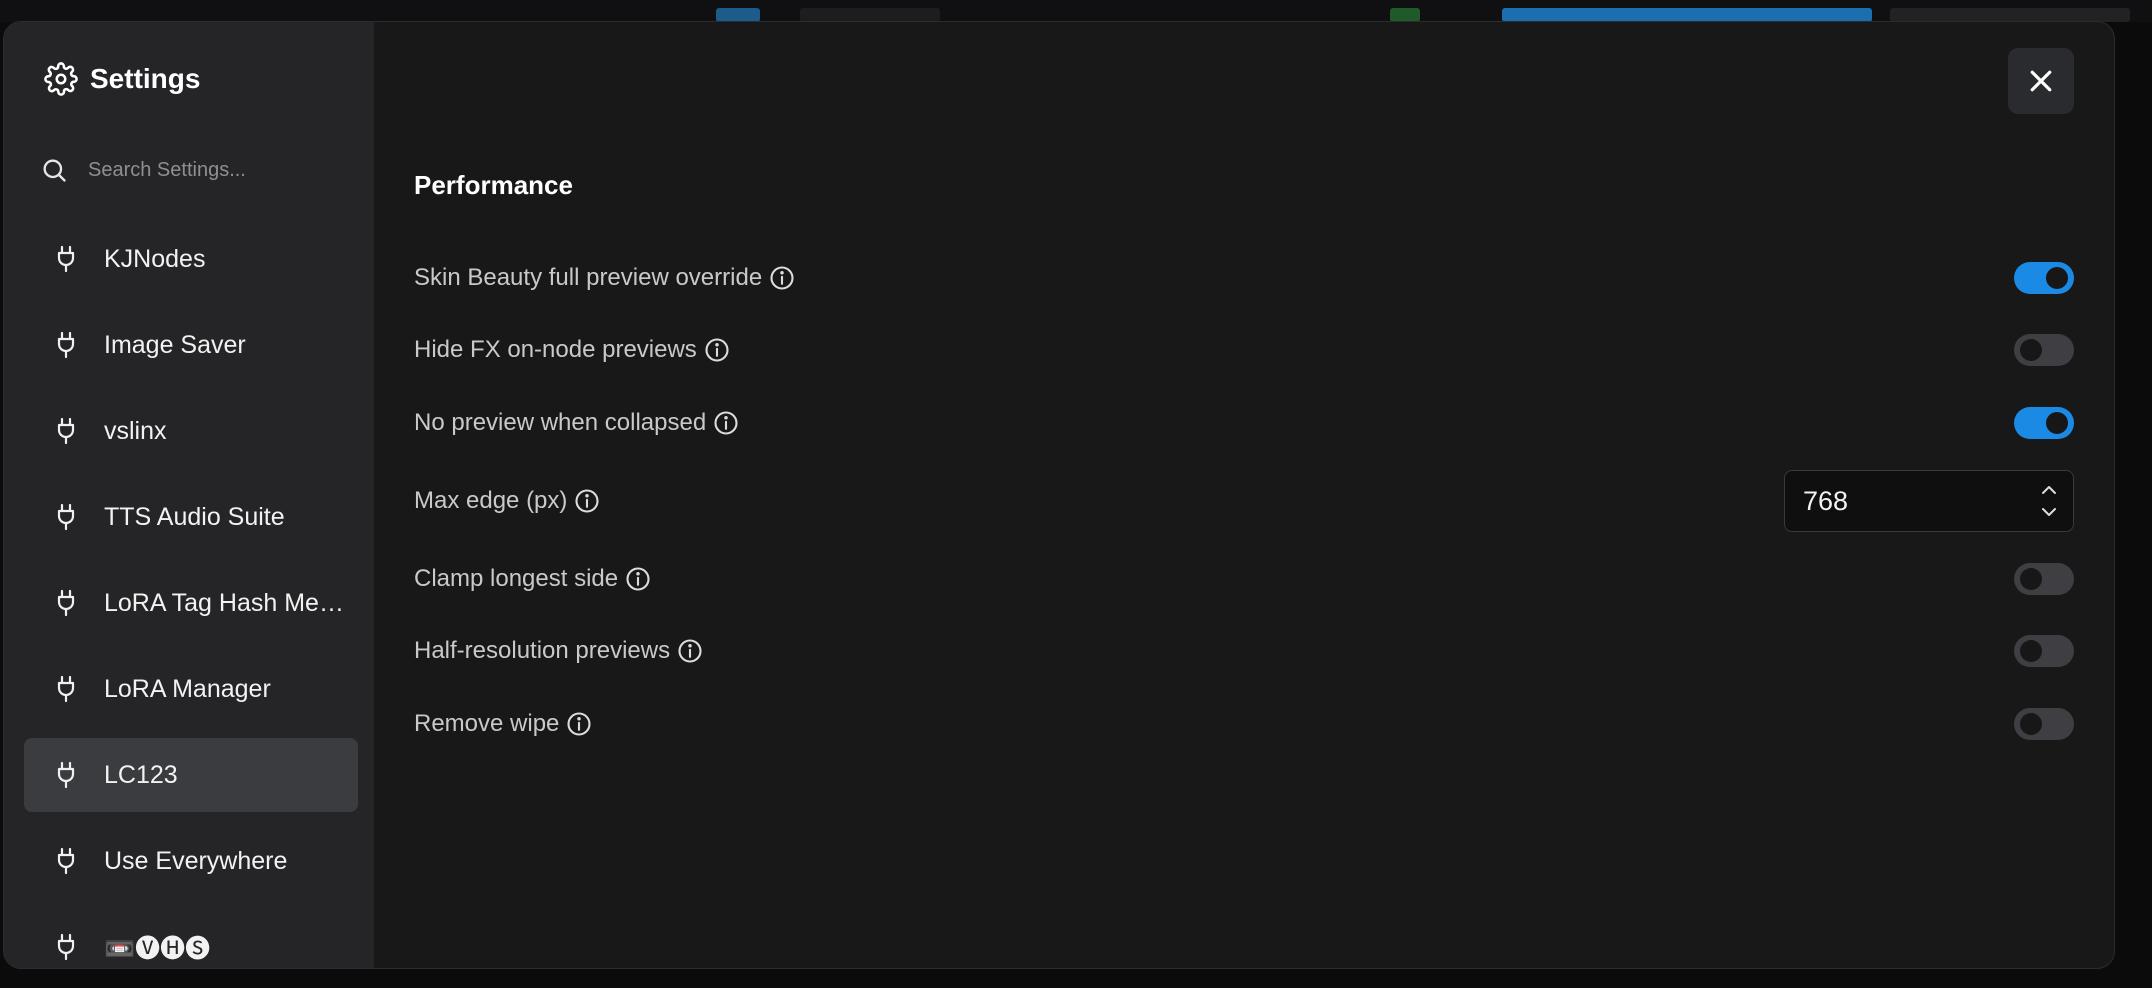  I want to click on sidebar-item: TTS Audio Suite, so click(191, 517).